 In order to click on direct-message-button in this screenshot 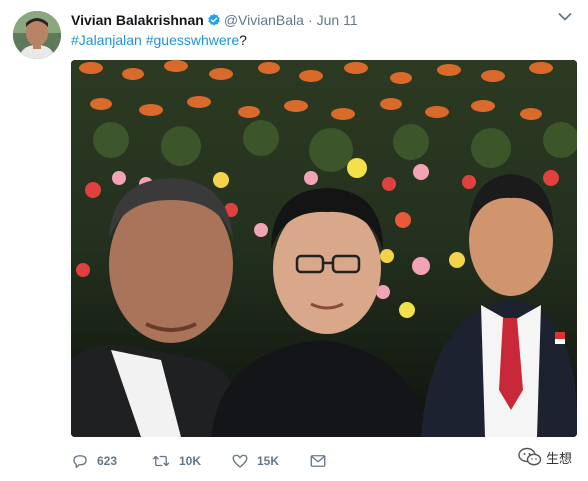, I will do `click(322, 461)`.